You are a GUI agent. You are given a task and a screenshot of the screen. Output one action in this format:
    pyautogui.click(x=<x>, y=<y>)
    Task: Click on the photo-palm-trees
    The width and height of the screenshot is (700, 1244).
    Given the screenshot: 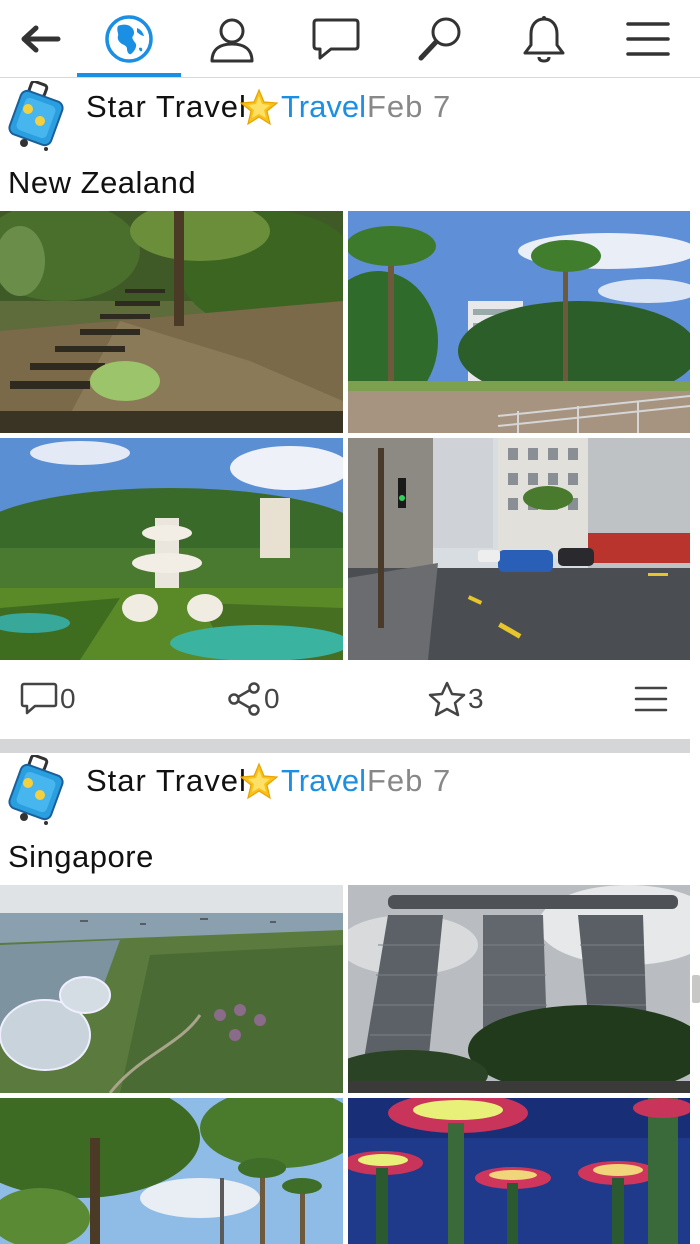 What is the action you would take?
    pyautogui.click(x=171, y=1171)
    